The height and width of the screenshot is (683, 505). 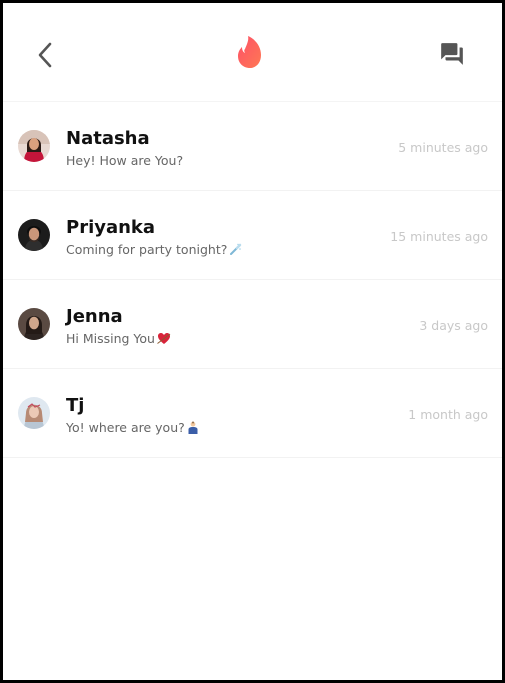 What do you see at coordinates (448, 414) in the screenshot?
I see `message-timestamp: 1 month ago` at bounding box center [448, 414].